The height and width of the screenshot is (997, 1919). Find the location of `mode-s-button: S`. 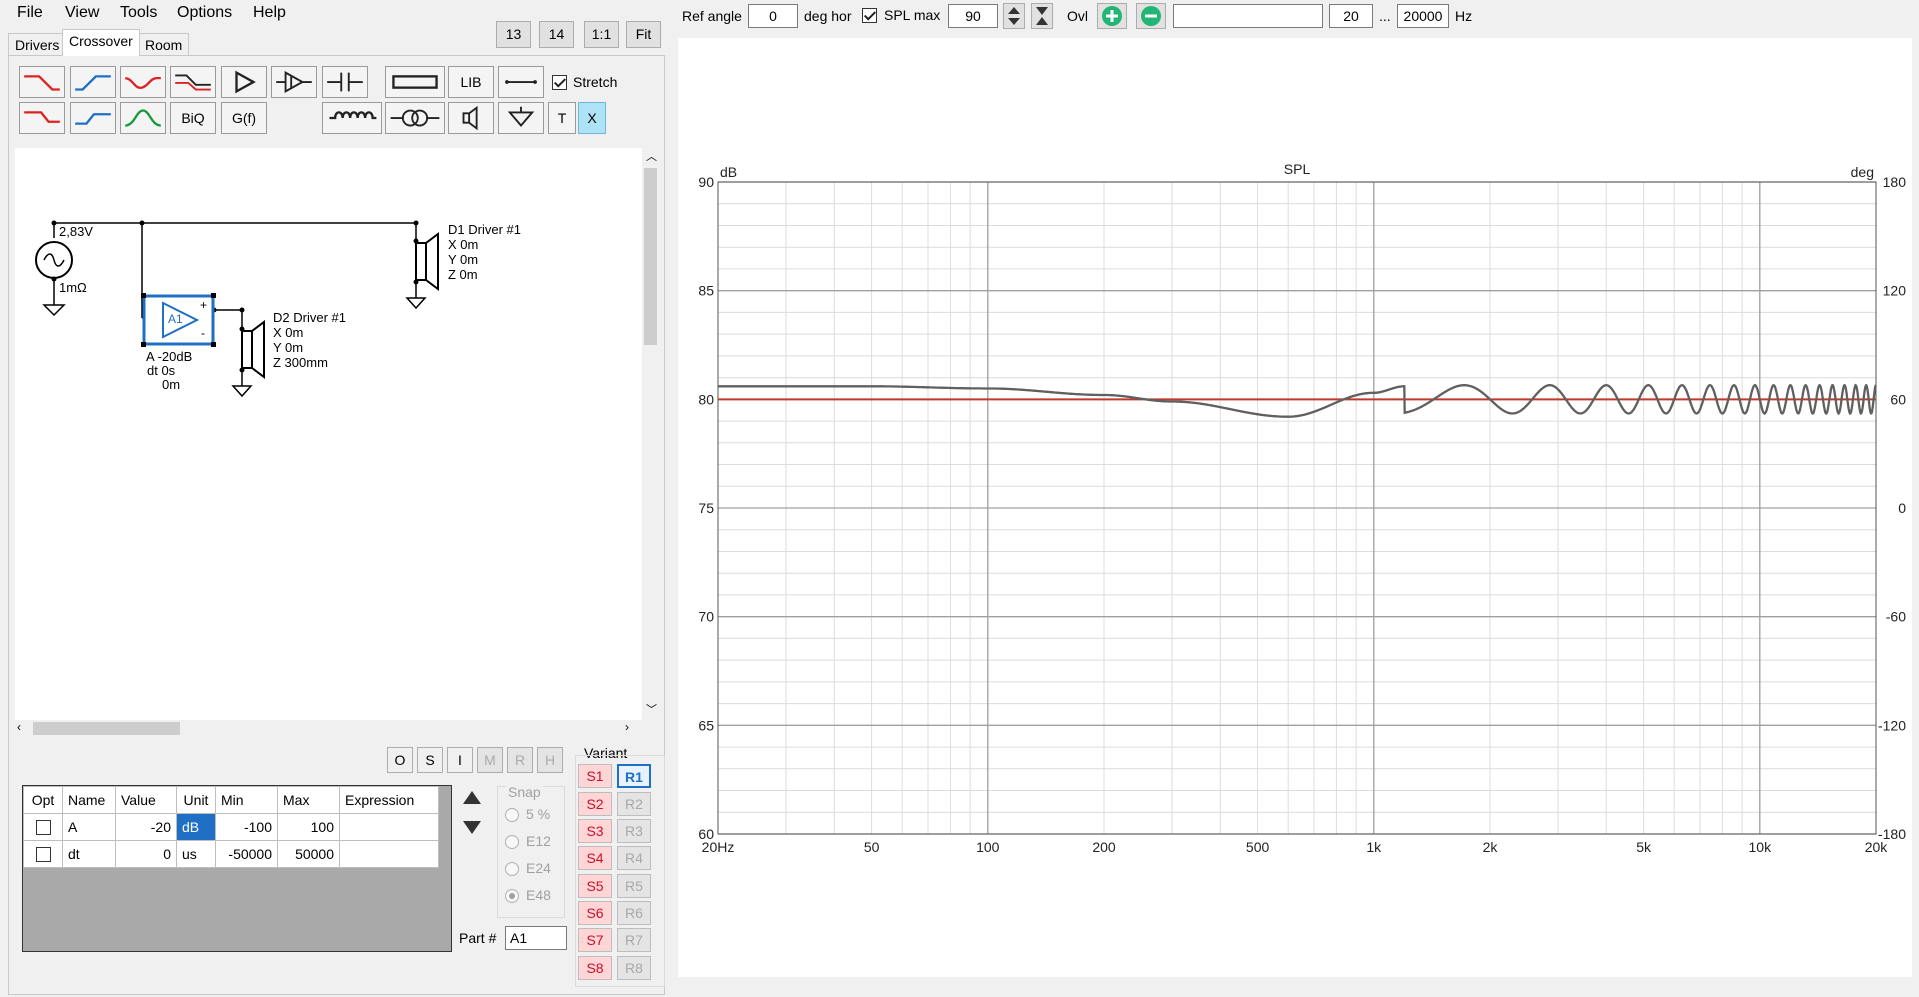

mode-s-button: S is located at coordinates (430, 760).